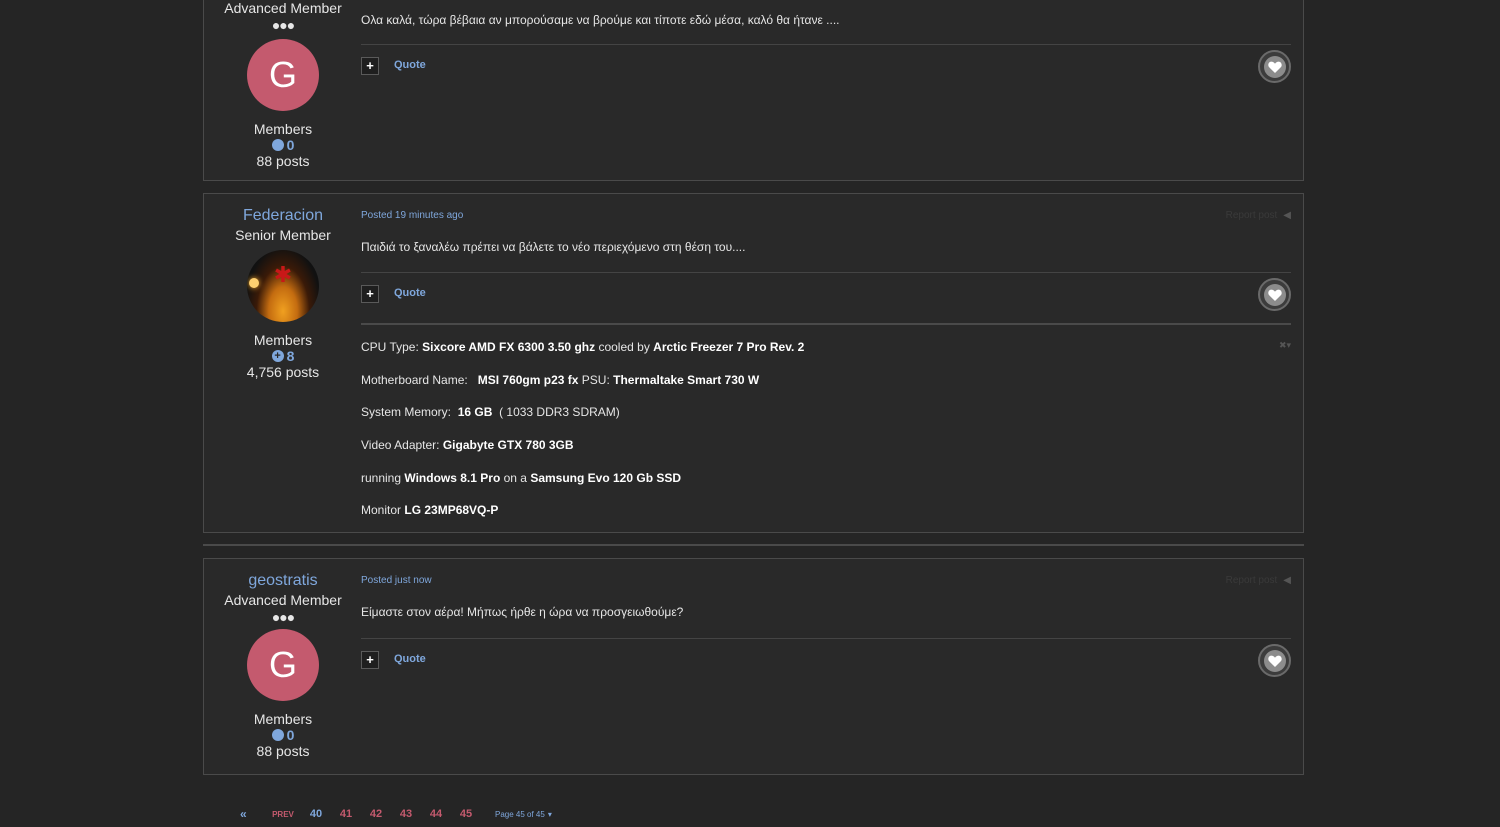 The height and width of the screenshot is (827, 1500). Describe the element at coordinates (283, 372) in the screenshot. I see `post-count: 4,756 posts` at that location.